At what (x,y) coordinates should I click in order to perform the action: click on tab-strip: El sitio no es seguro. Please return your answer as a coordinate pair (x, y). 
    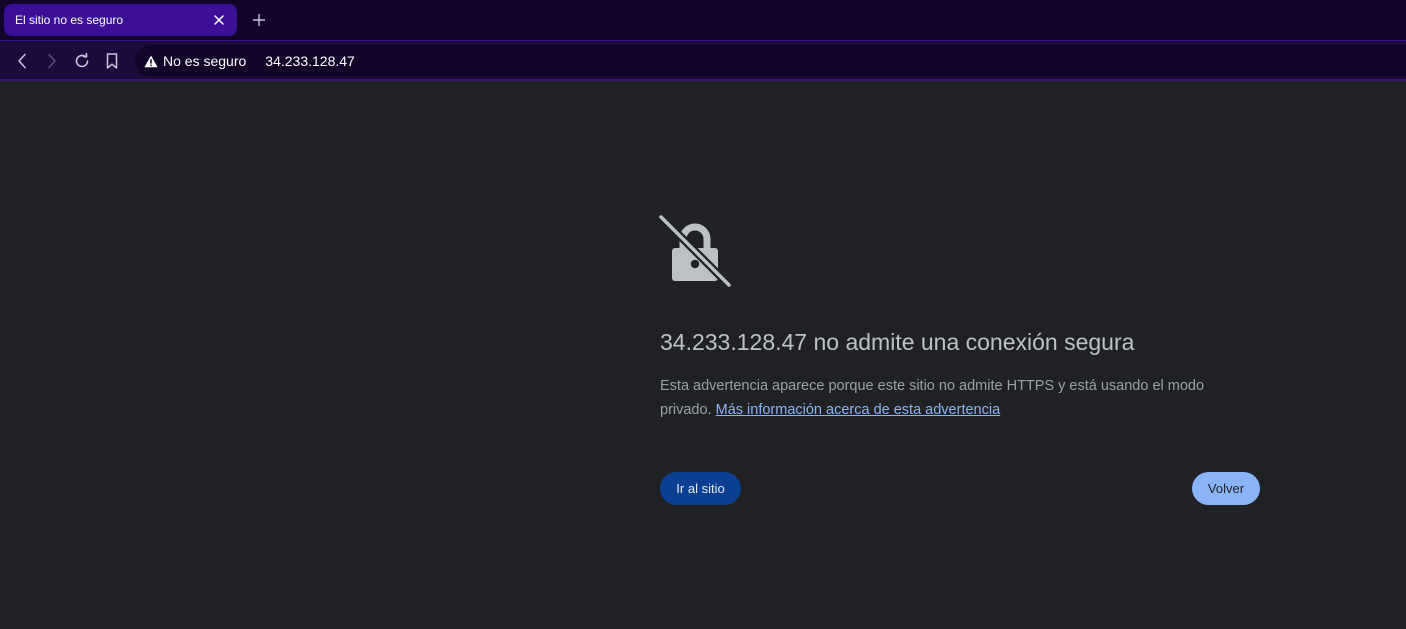
    Looking at the image, I should click on (703, 20).